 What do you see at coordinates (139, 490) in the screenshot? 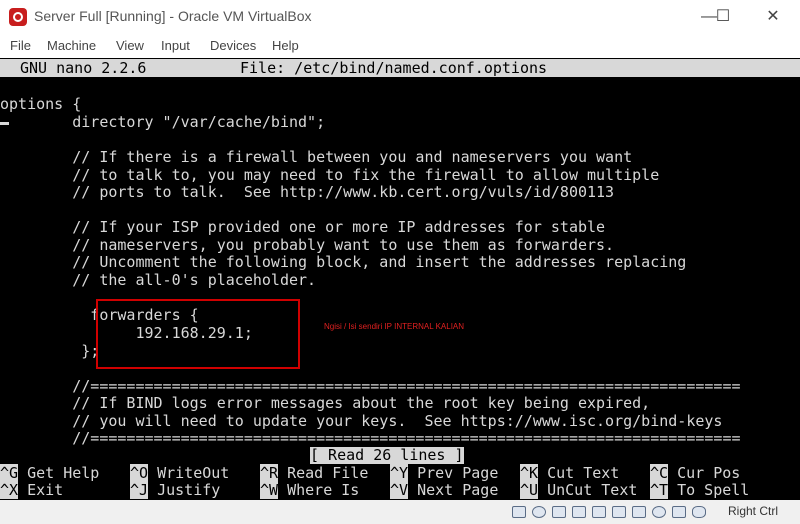
I see `shortcut-key: ^J` at bounding box center [139, 490].